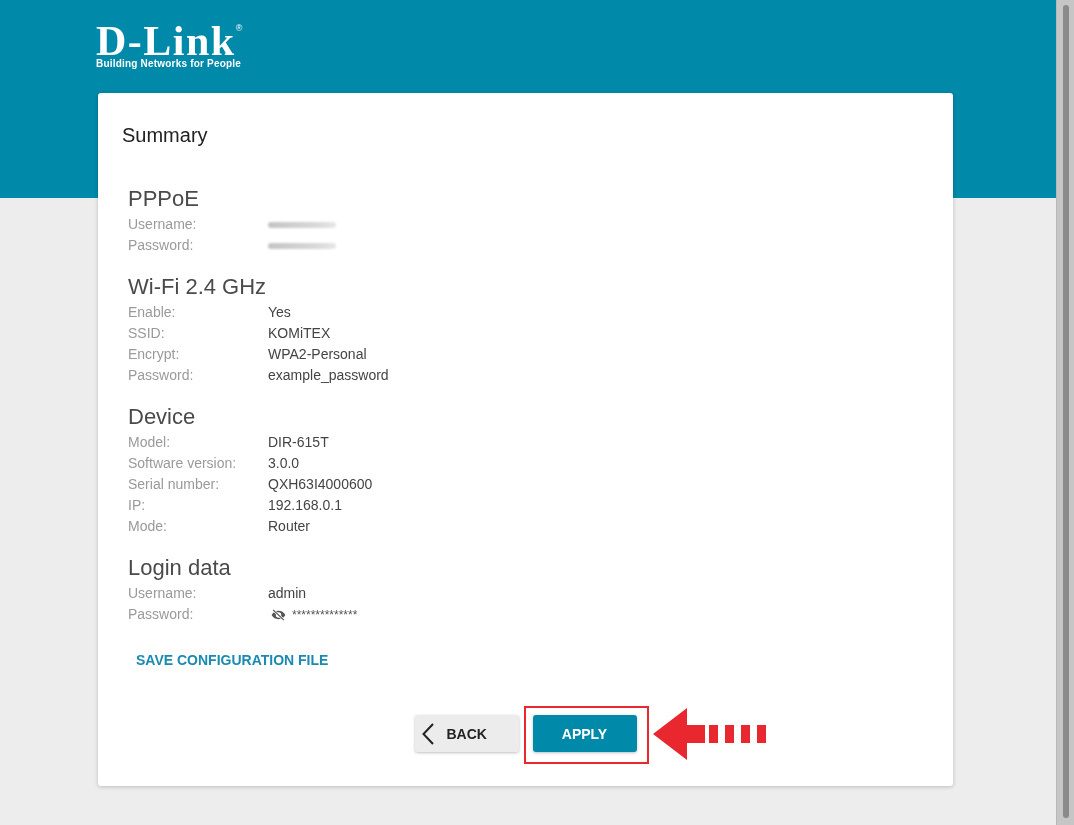  What do you see at coordinates (169, 41) in the screenshot?
I see `logo-wordmark: D-Link$^{®}$` at bounding box center [169, 41].